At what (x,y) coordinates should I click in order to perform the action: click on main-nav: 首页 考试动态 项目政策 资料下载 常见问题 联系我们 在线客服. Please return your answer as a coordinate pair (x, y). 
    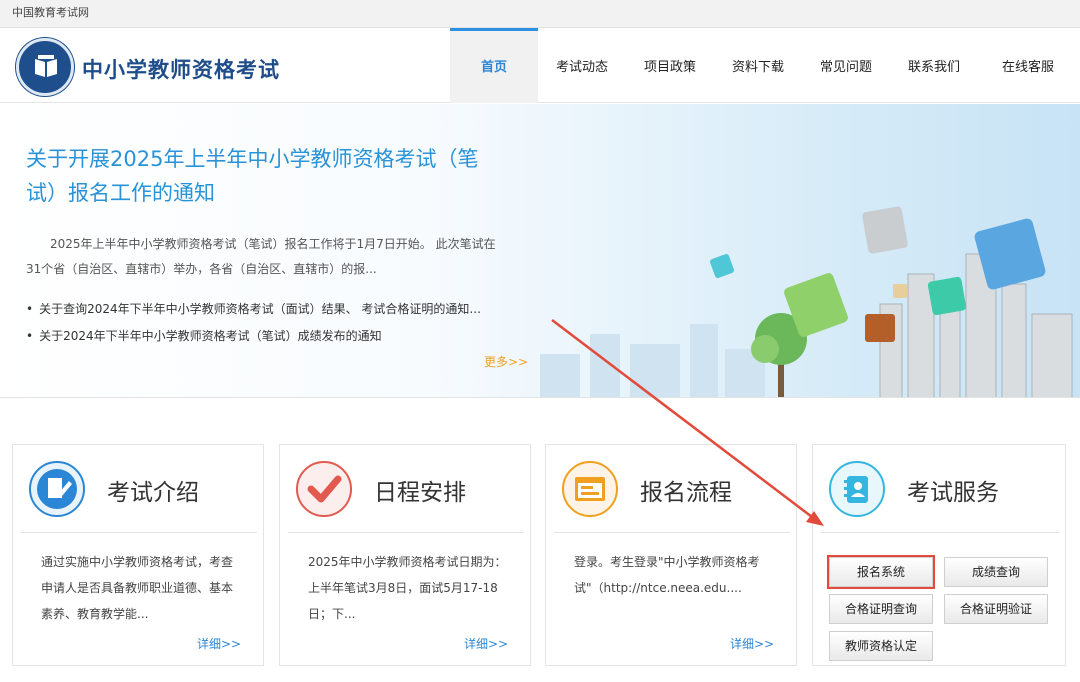
    Looking at the image, I should click on (764, 65).